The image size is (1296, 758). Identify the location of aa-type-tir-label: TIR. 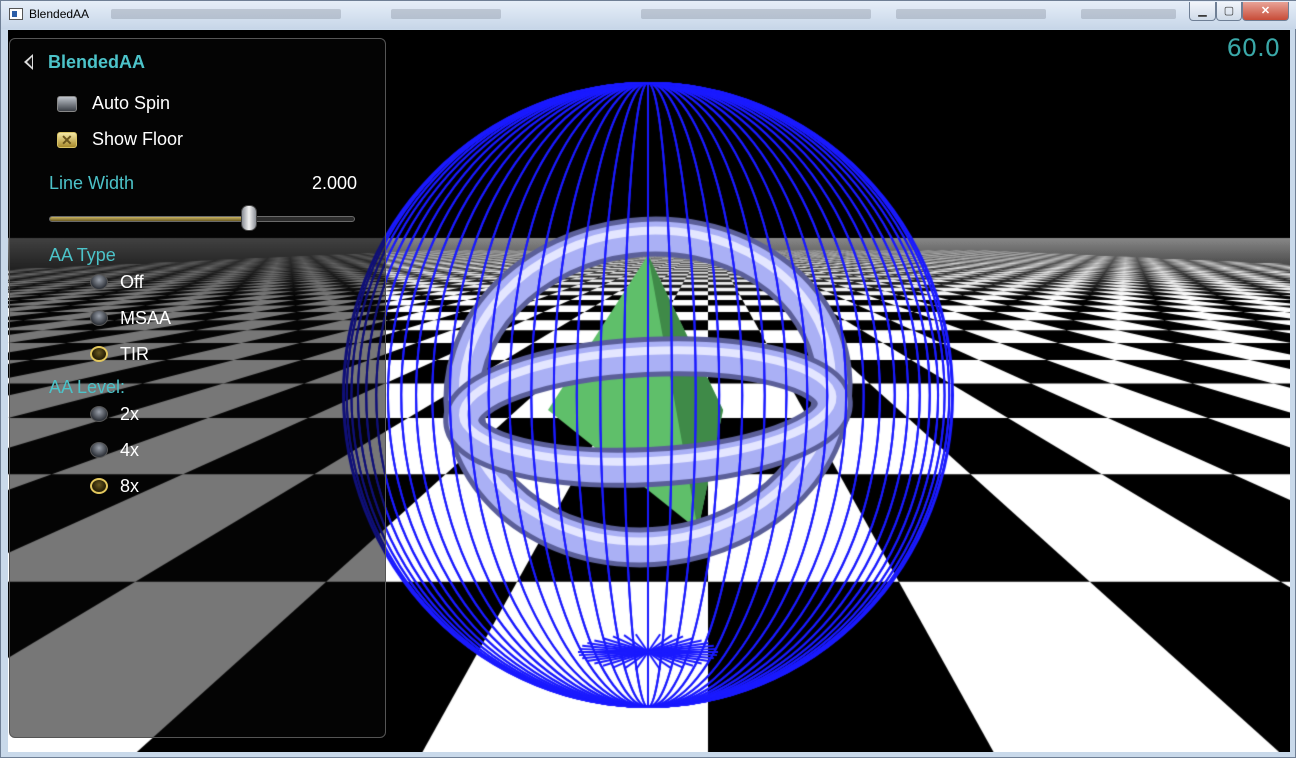
(134, 354).